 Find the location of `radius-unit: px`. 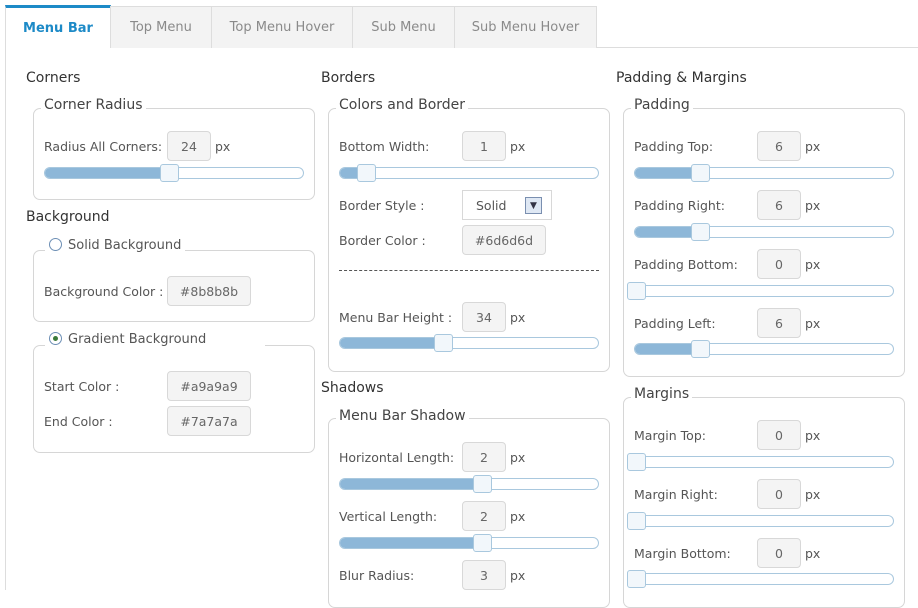

radius-unit: px is located at coordinates (223, 146).